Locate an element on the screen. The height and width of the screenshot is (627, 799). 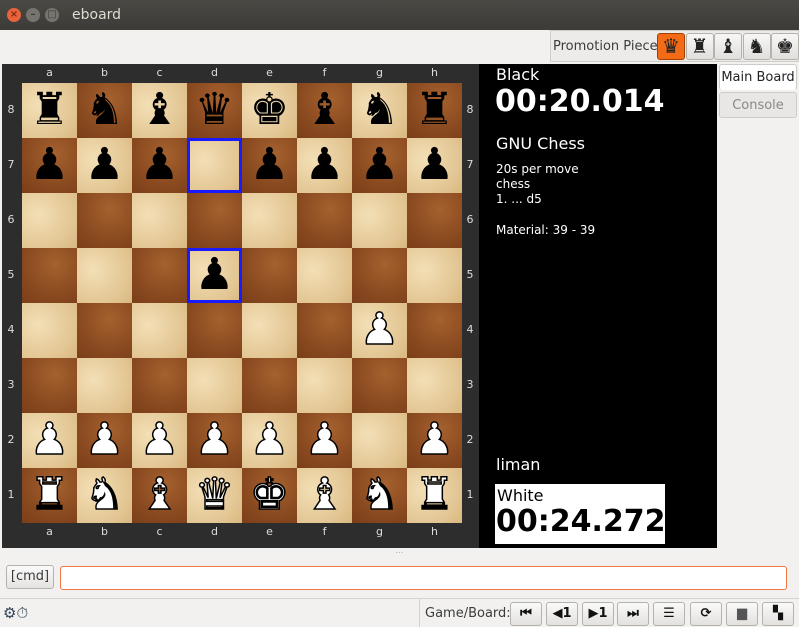
square-c6 is located at coordinates (159, 220).